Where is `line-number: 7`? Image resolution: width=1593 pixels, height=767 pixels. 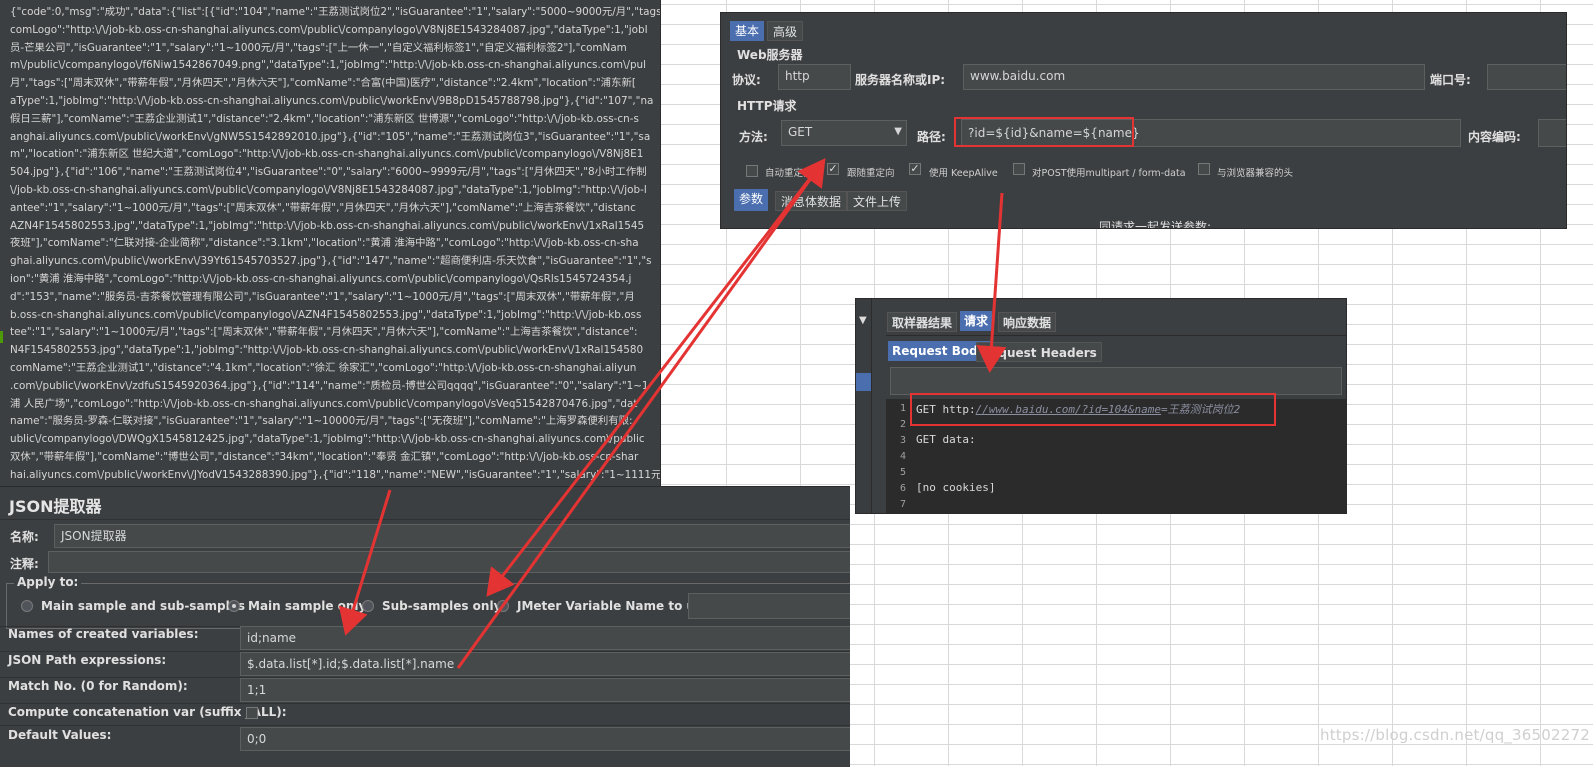 line-number: 7 is located at coordinates (902, 504).